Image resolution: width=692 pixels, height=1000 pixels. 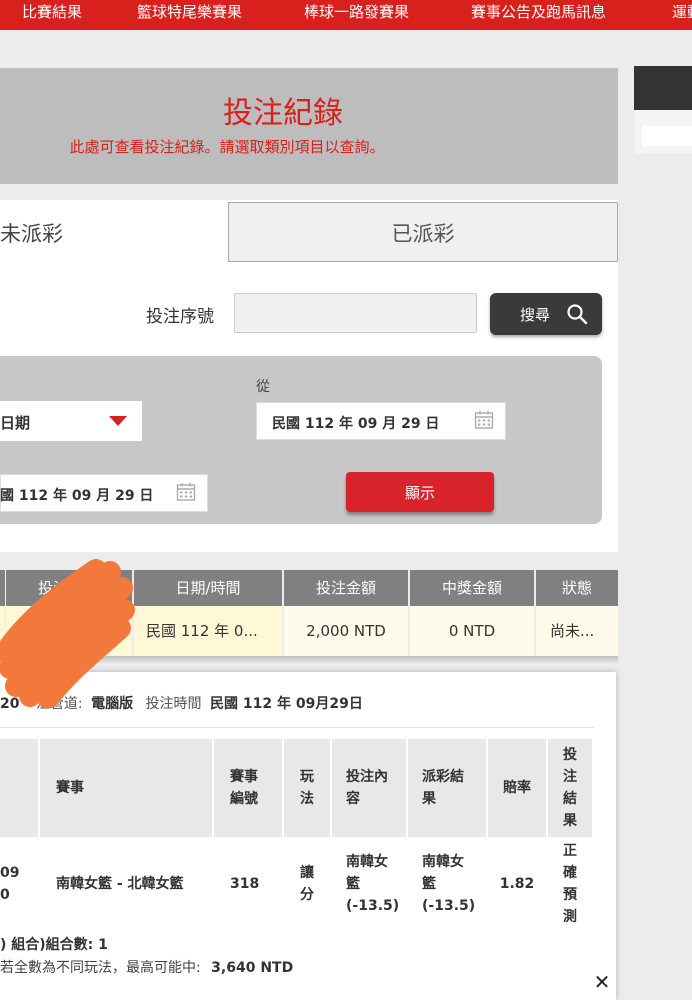 I want to click on max-payout-value: 3,640 NTD, so click(x=252, y=968).